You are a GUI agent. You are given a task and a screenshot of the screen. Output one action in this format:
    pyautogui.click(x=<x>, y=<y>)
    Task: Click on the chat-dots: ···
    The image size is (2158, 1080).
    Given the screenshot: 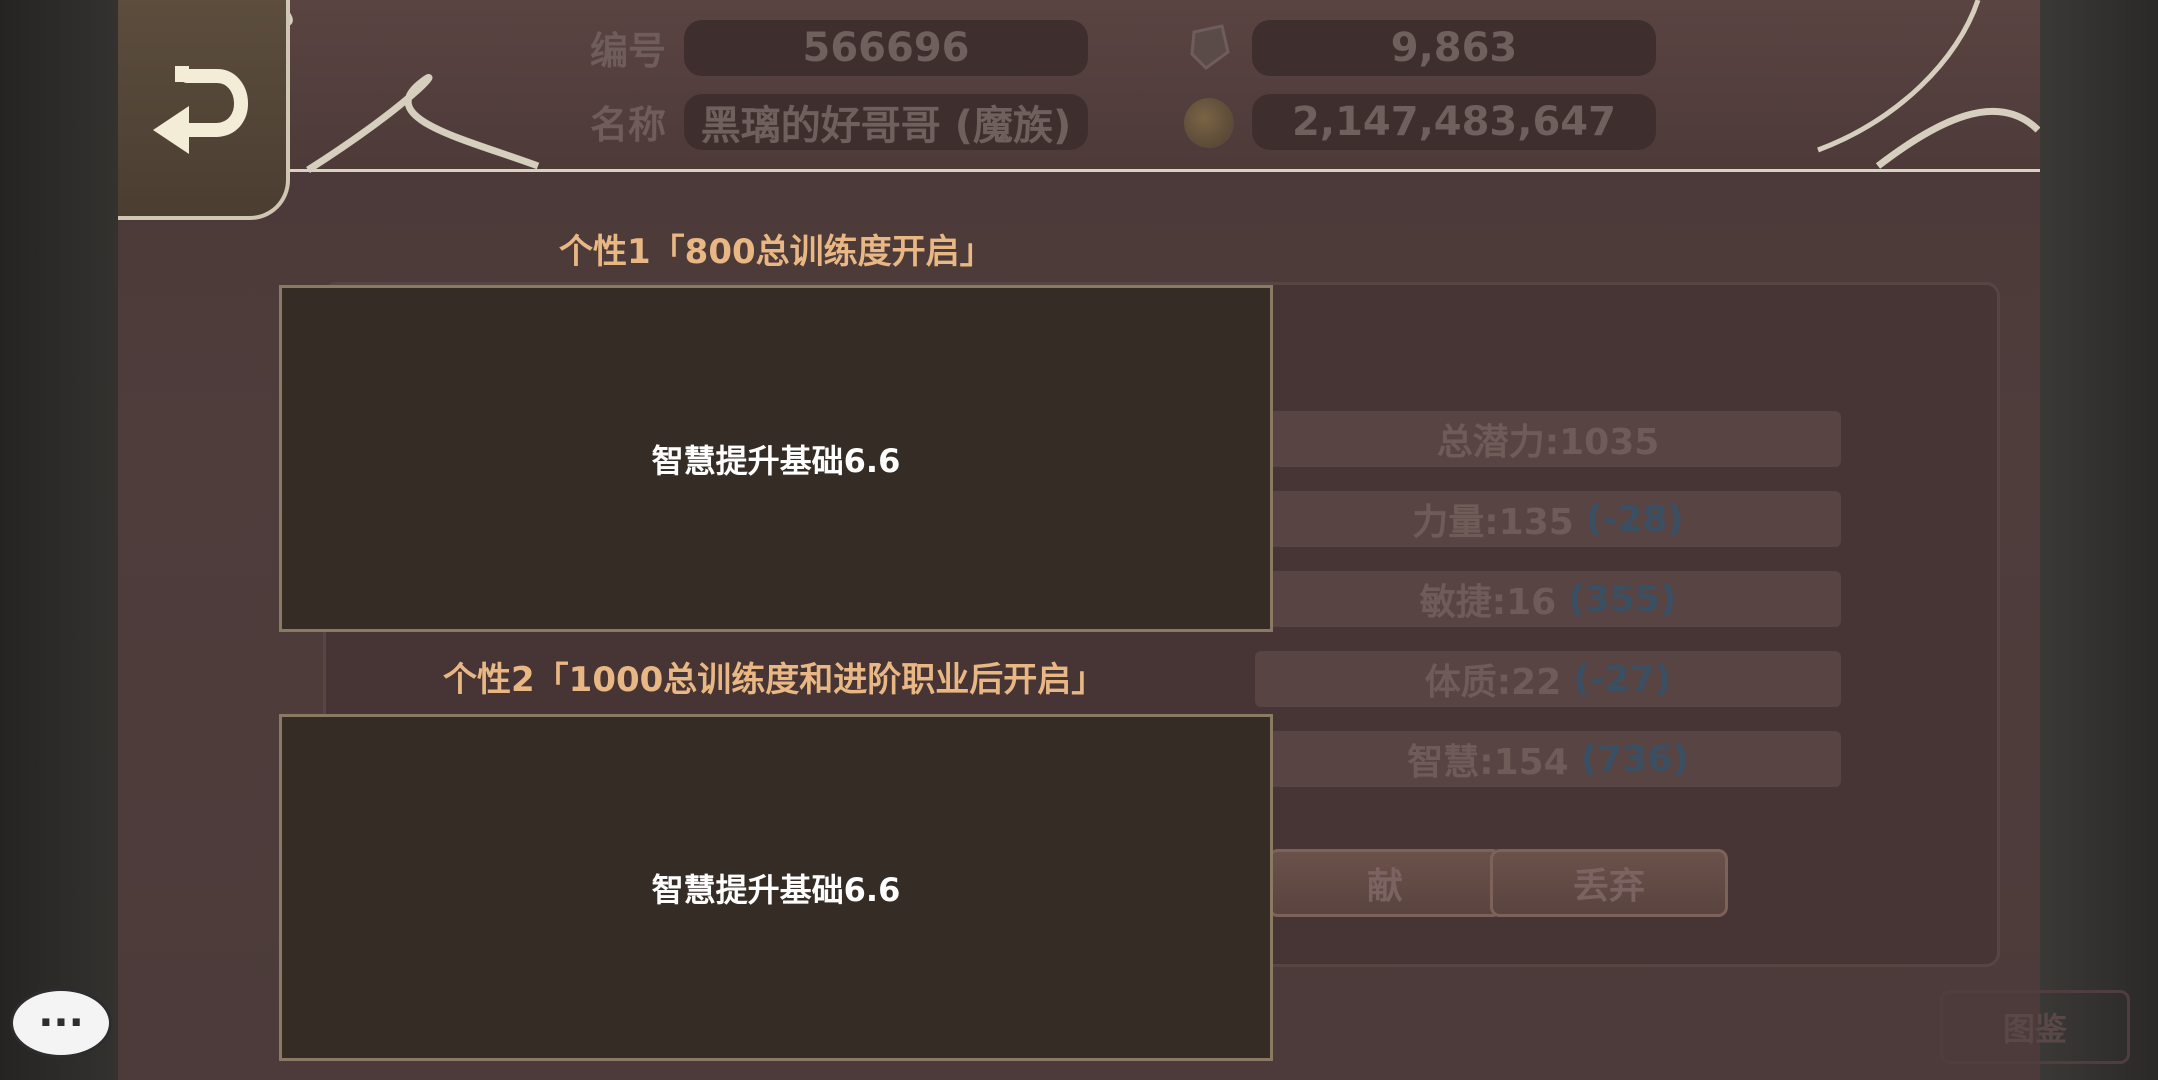 What is the action you would take?
    pyautogui.click(x=61, y=1023)
    